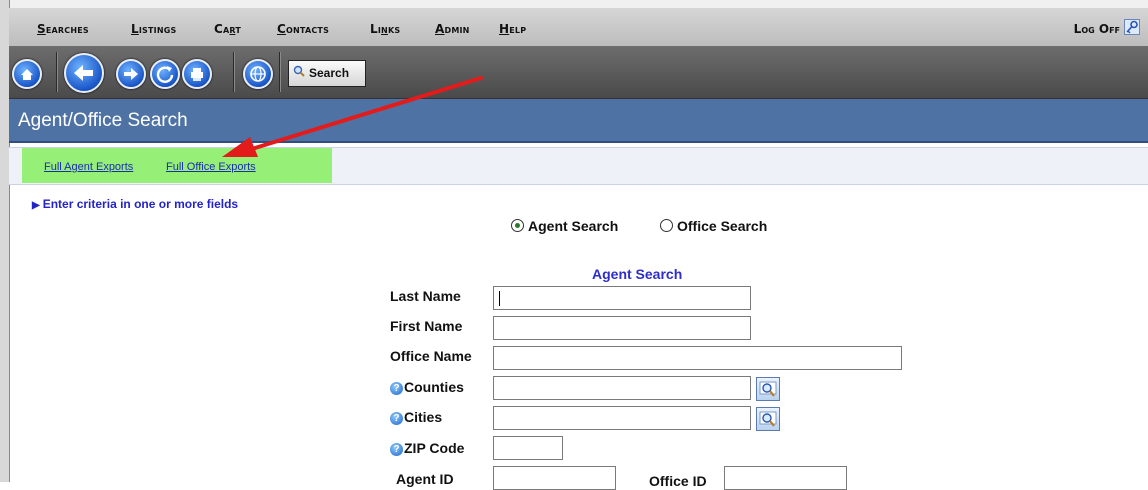  Describe the element at coordinates (554, 478) in the screenshot. I see `agent-id-field` at that location.